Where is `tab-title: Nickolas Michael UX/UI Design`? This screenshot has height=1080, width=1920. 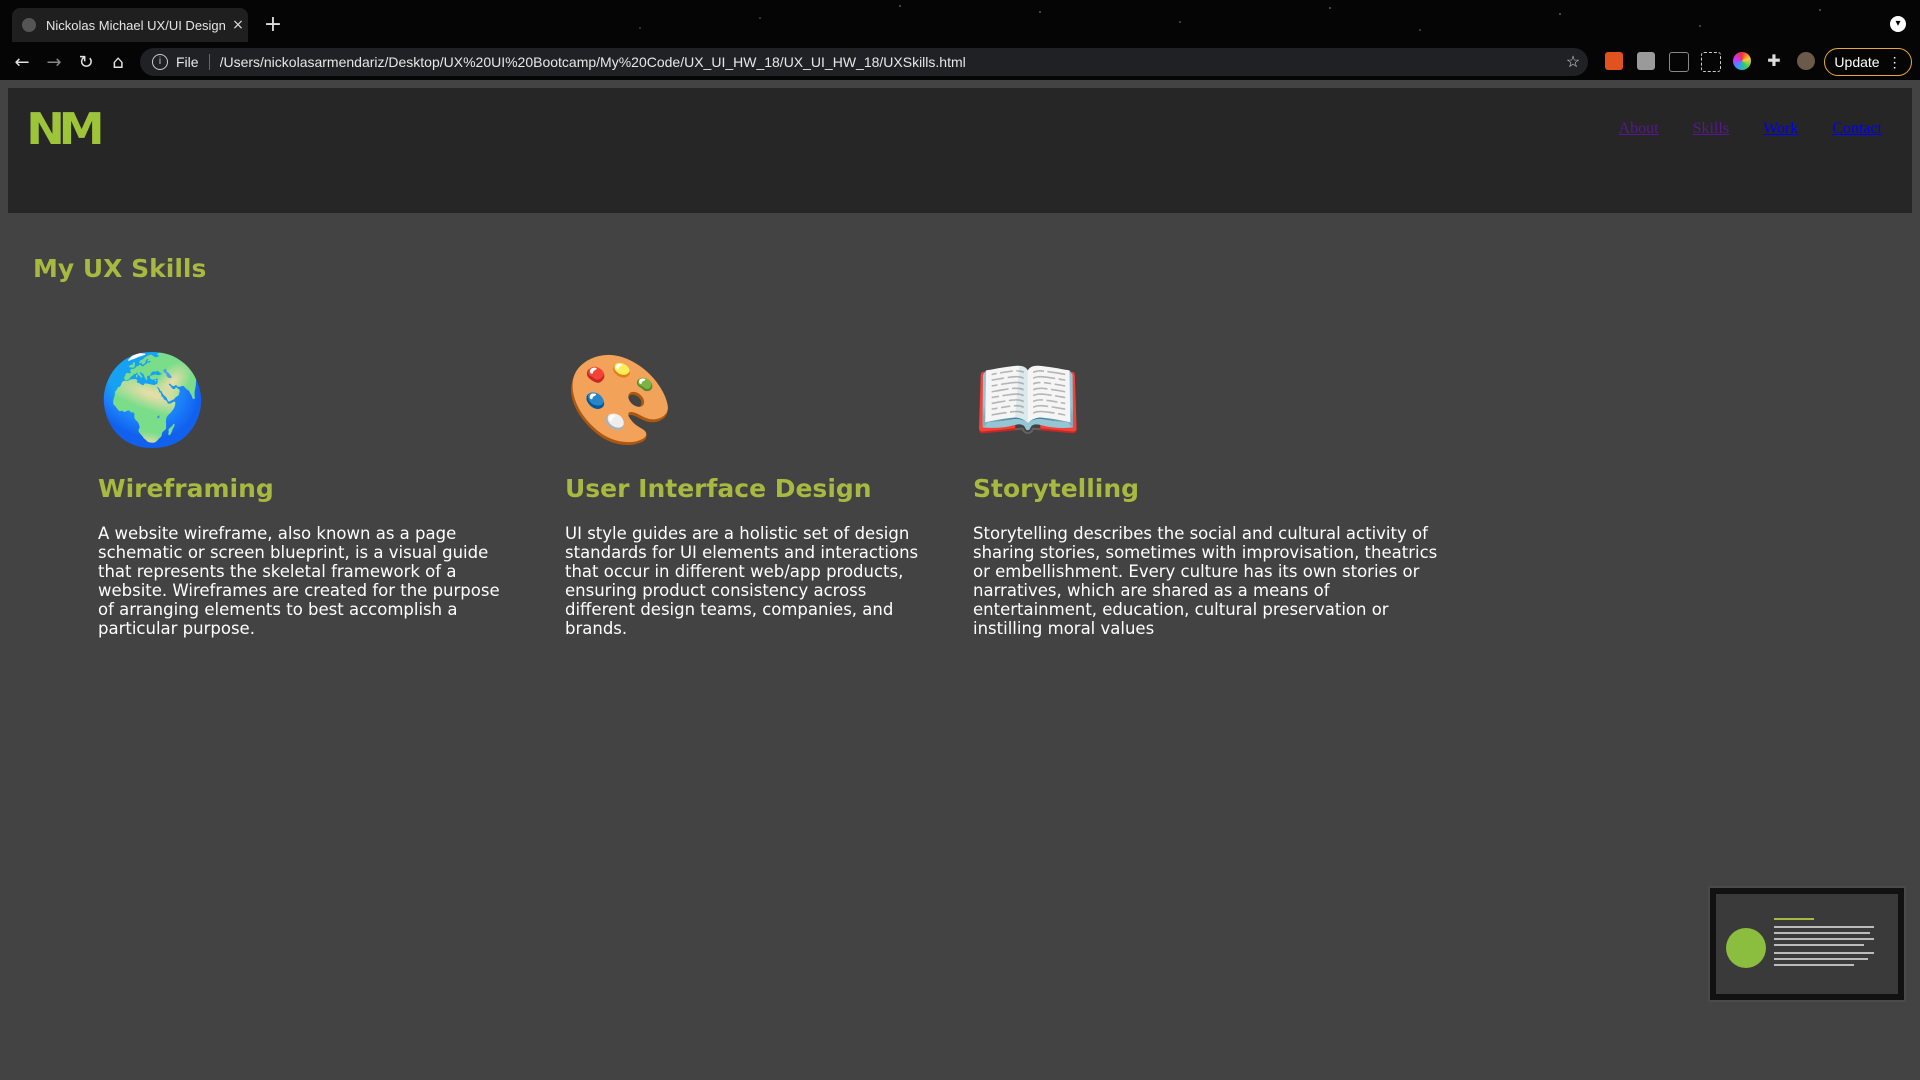
tab-title: Nickolas Michael UX/UI Design is located at coordinates (136, 25).